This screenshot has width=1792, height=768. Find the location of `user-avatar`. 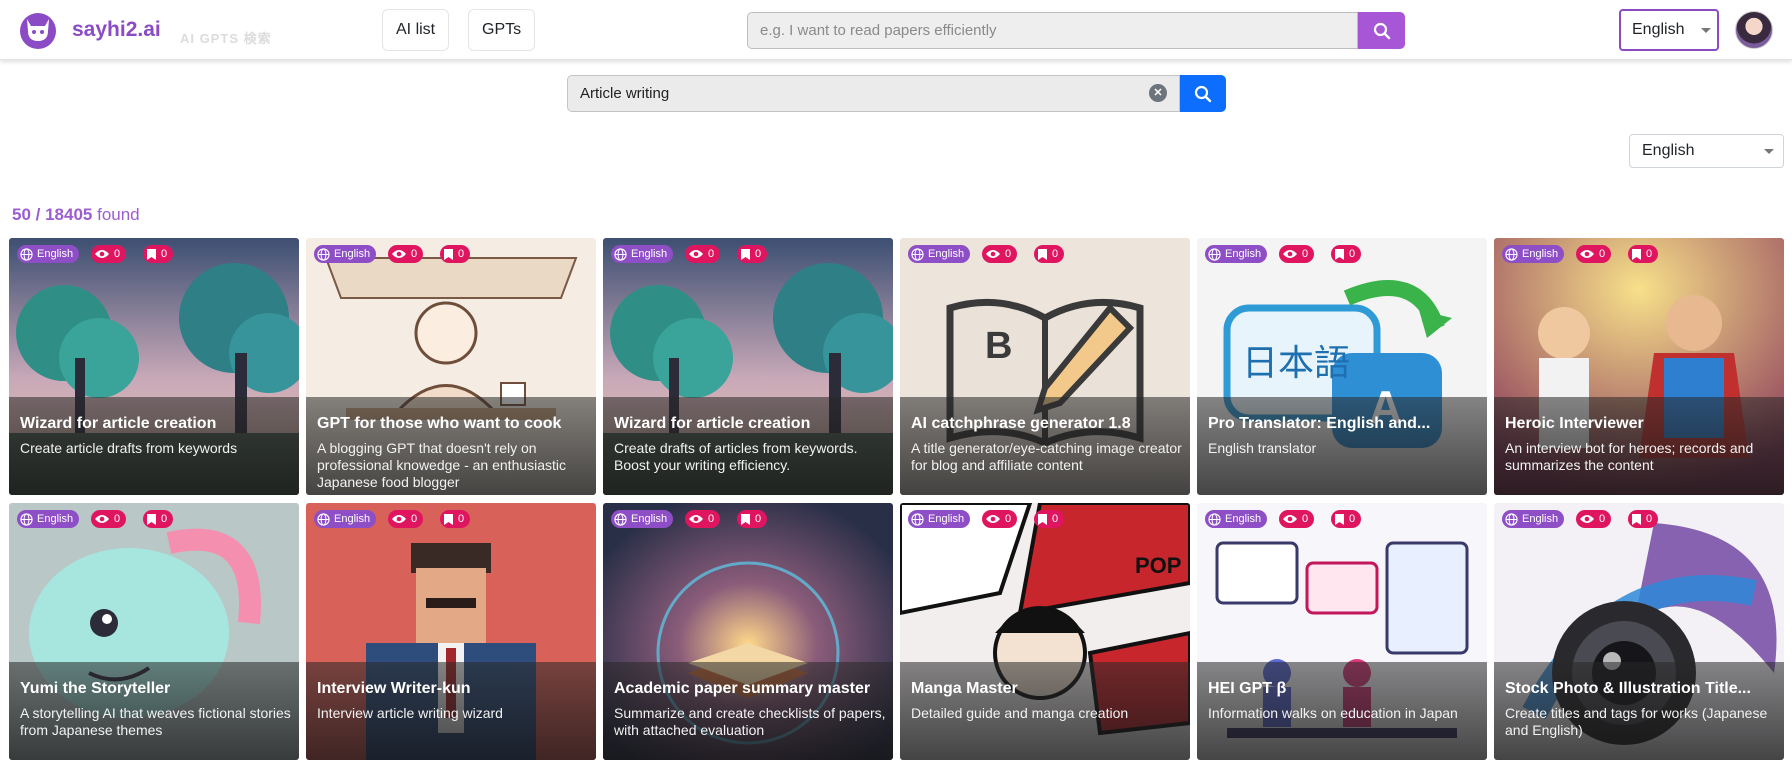

user-avatar is located at coordinates (1754, 30).